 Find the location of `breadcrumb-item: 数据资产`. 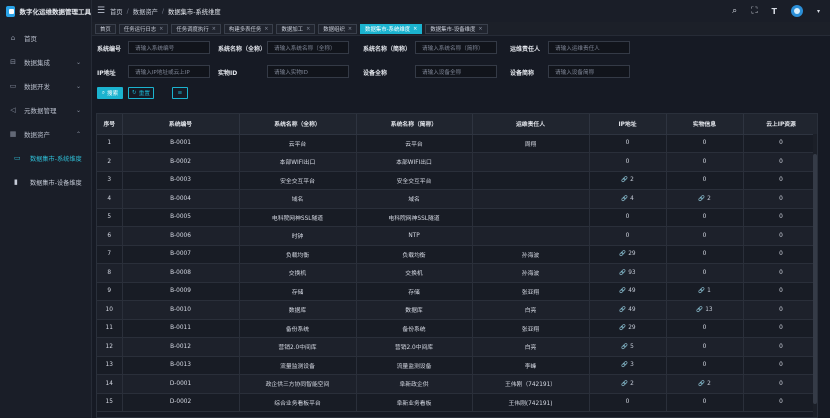

breadcrumb-item: 数据资产 is located at coordinates (145, 11).